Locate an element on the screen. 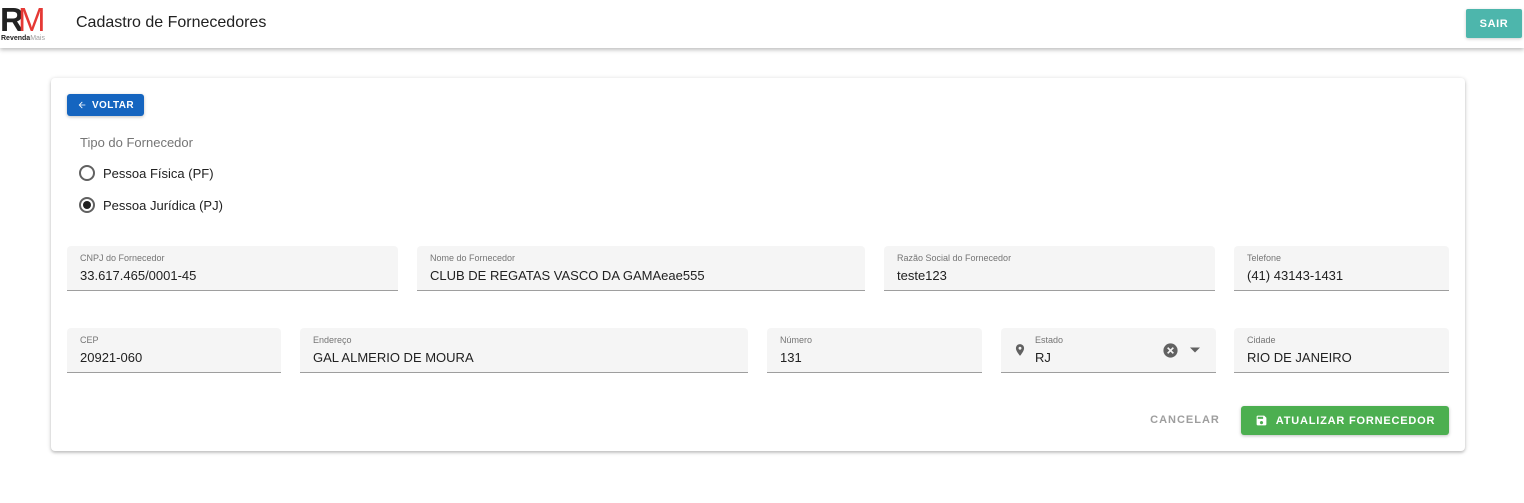 This screenshot has height=503, width=1524. city-field-value: RIO DE JANEIRO is located at coordinates (1299, 357).